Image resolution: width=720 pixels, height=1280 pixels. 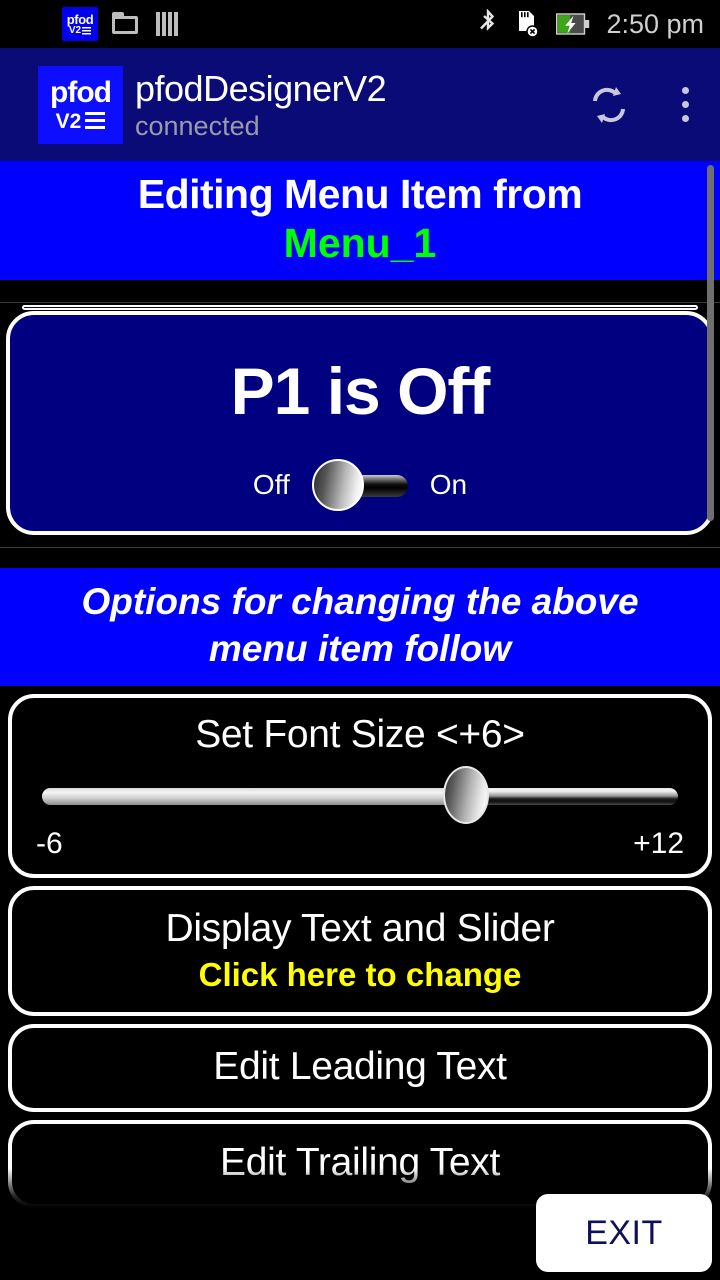 I want to click on app-bar: pfod V2 pfodDesignerV2 connected, so click(x=360, y=104).